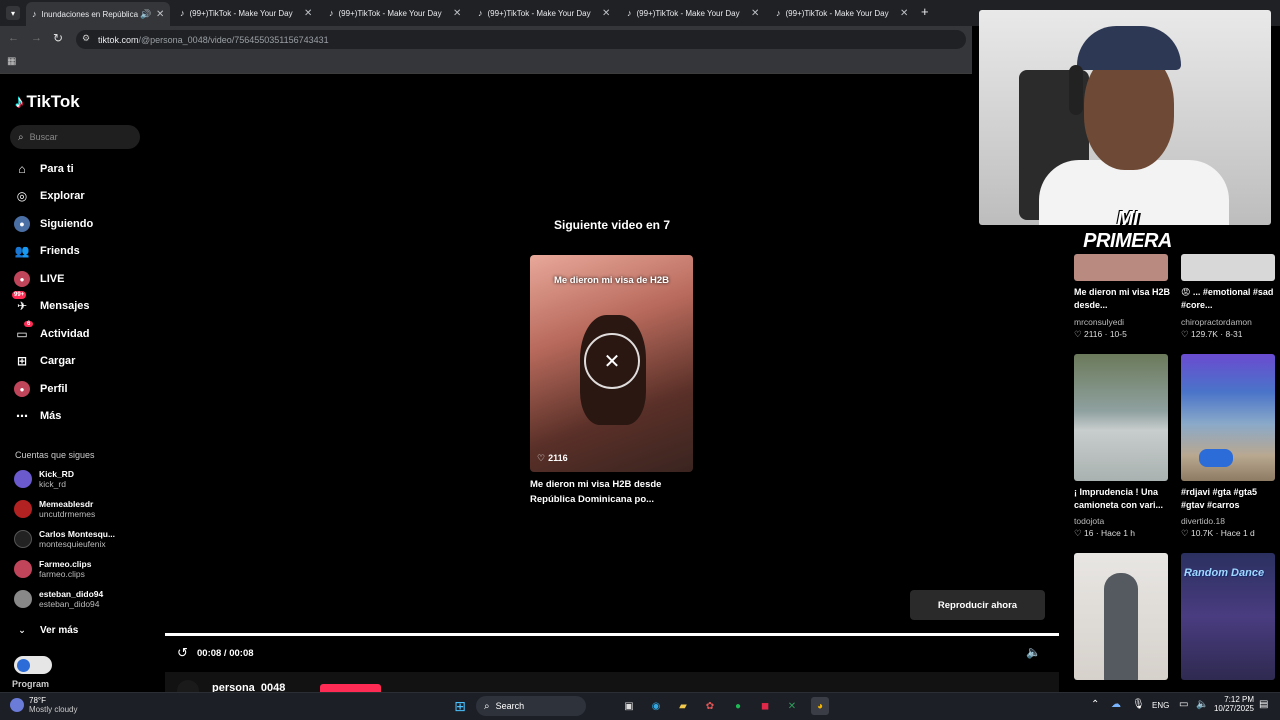 This screenshot has height=720, width=1280. I want to click on nav-item-mas: ⋯ Más, so click(37, 416).